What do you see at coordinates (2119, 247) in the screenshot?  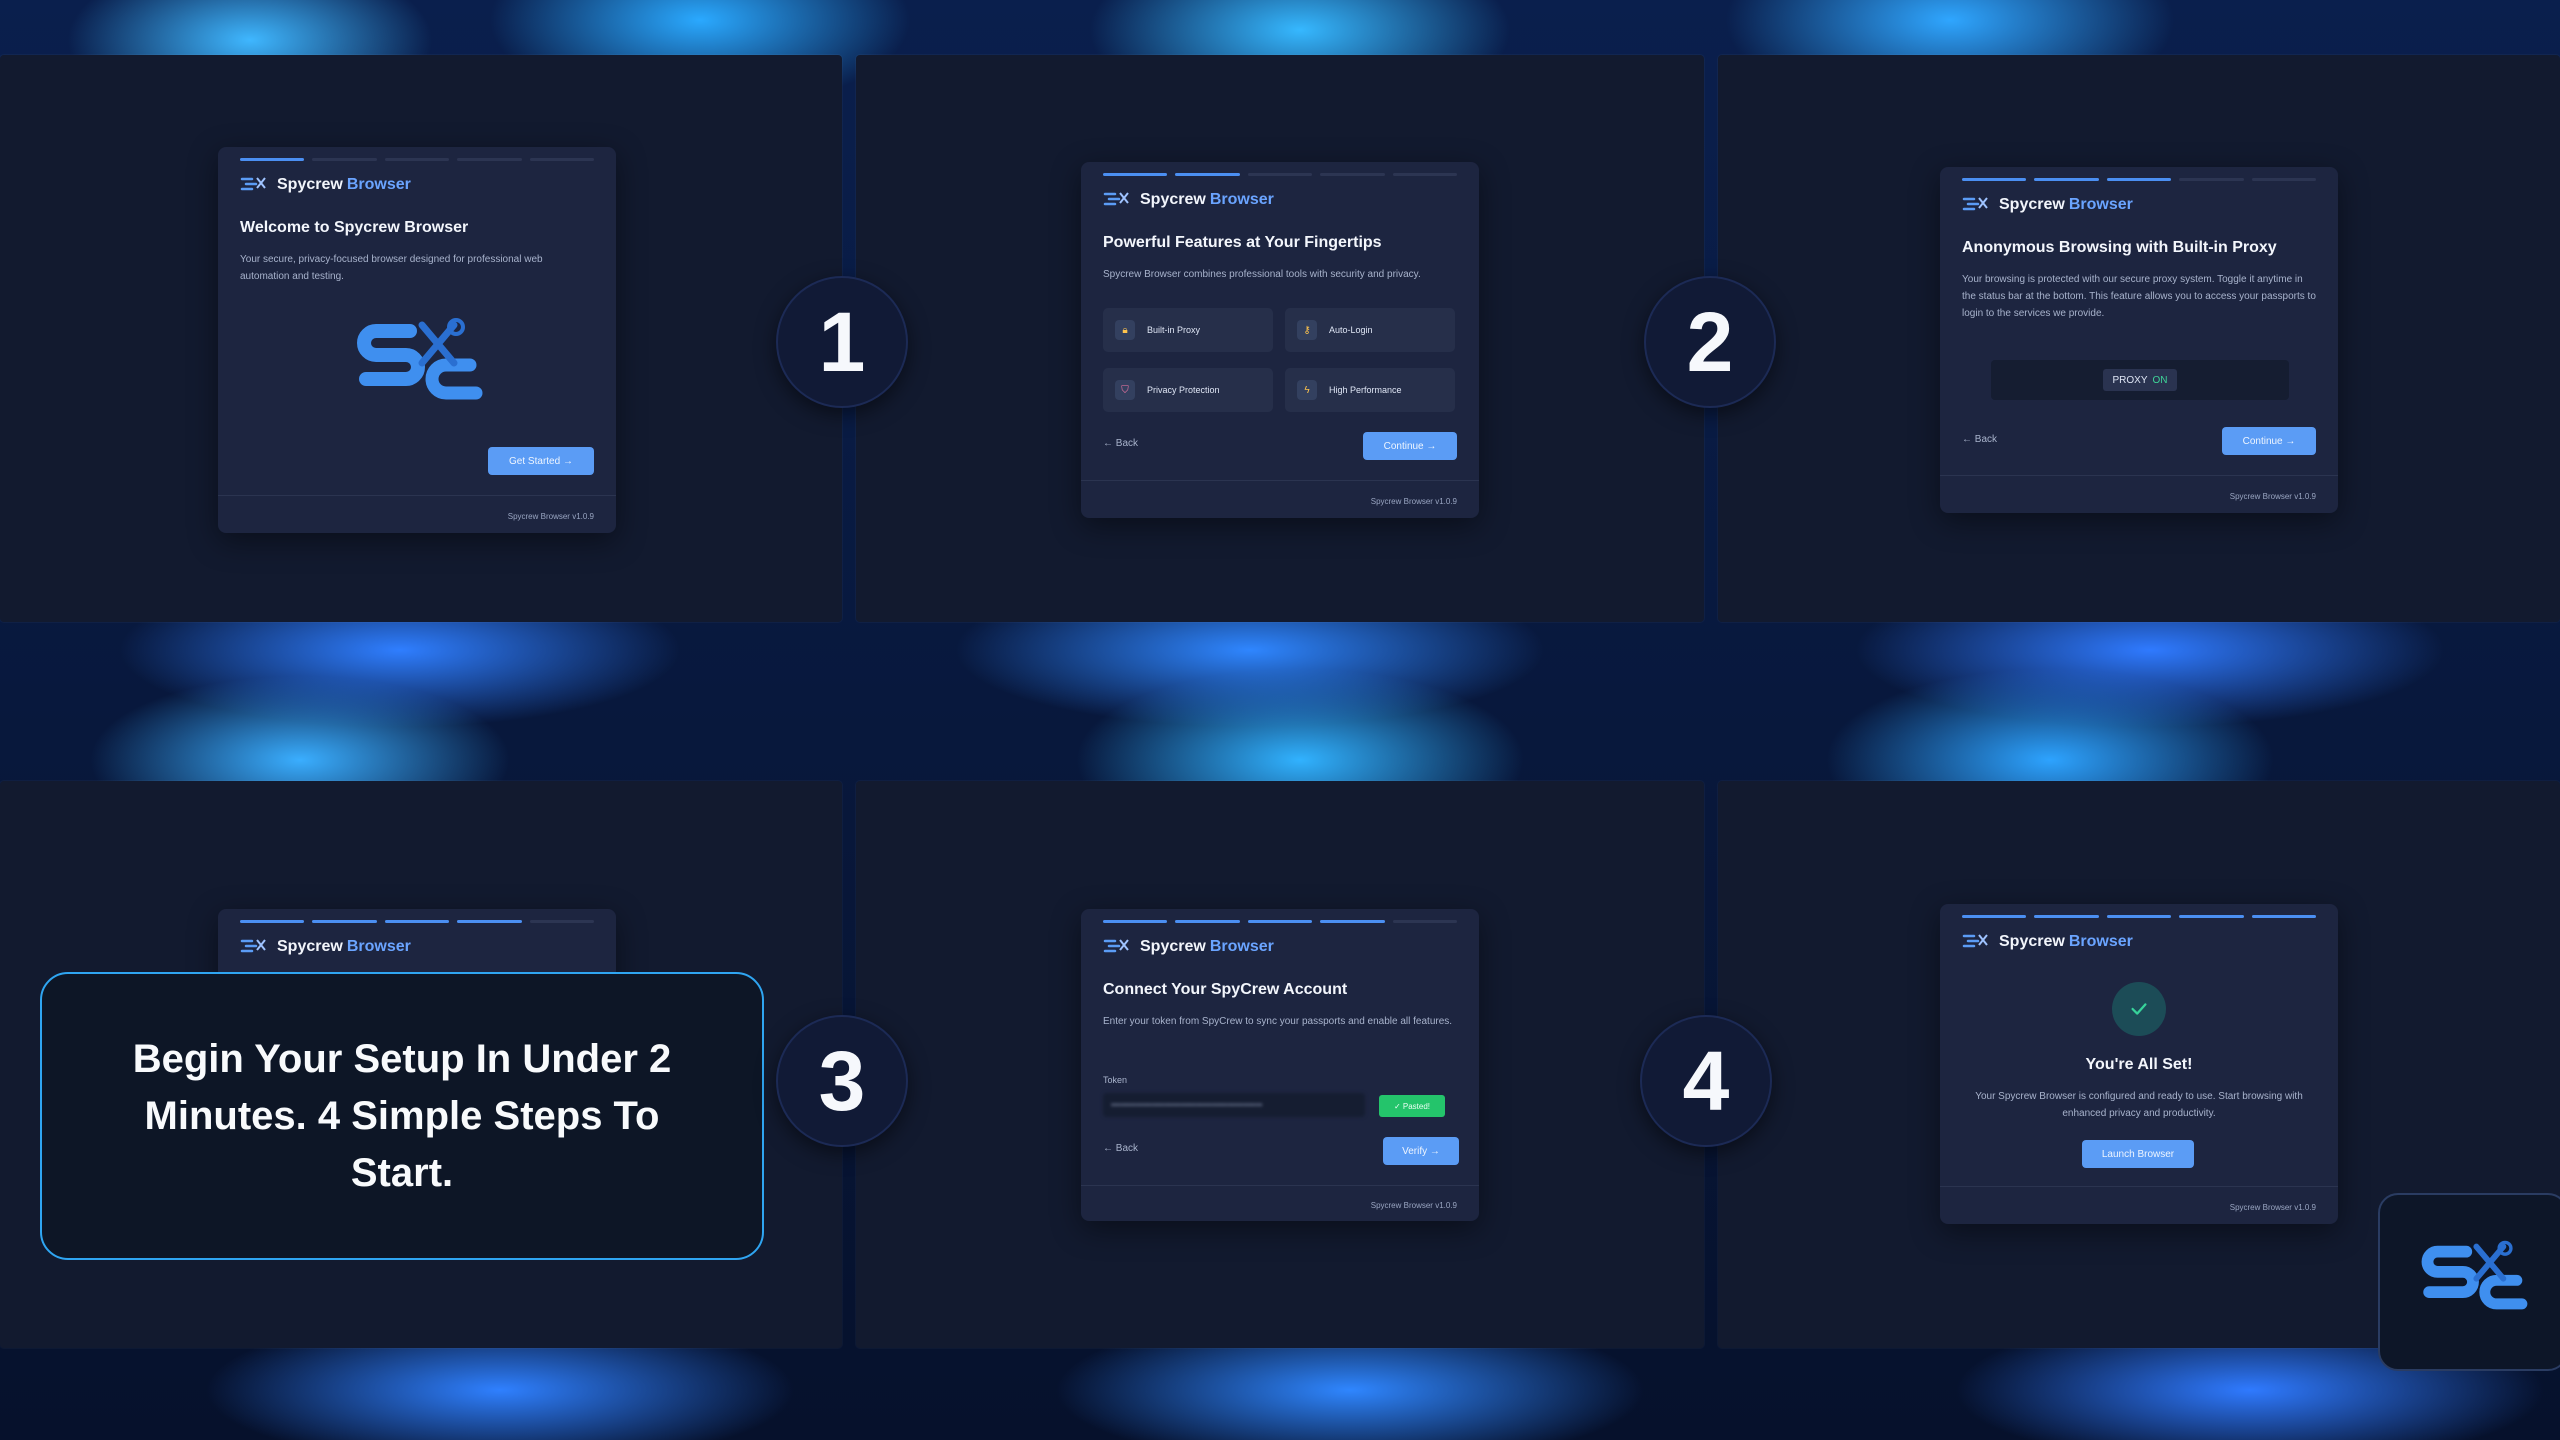 I see `dialog-title: Anonymous Browsing with Built-in Proxy` at bounding box center [2119, 247].